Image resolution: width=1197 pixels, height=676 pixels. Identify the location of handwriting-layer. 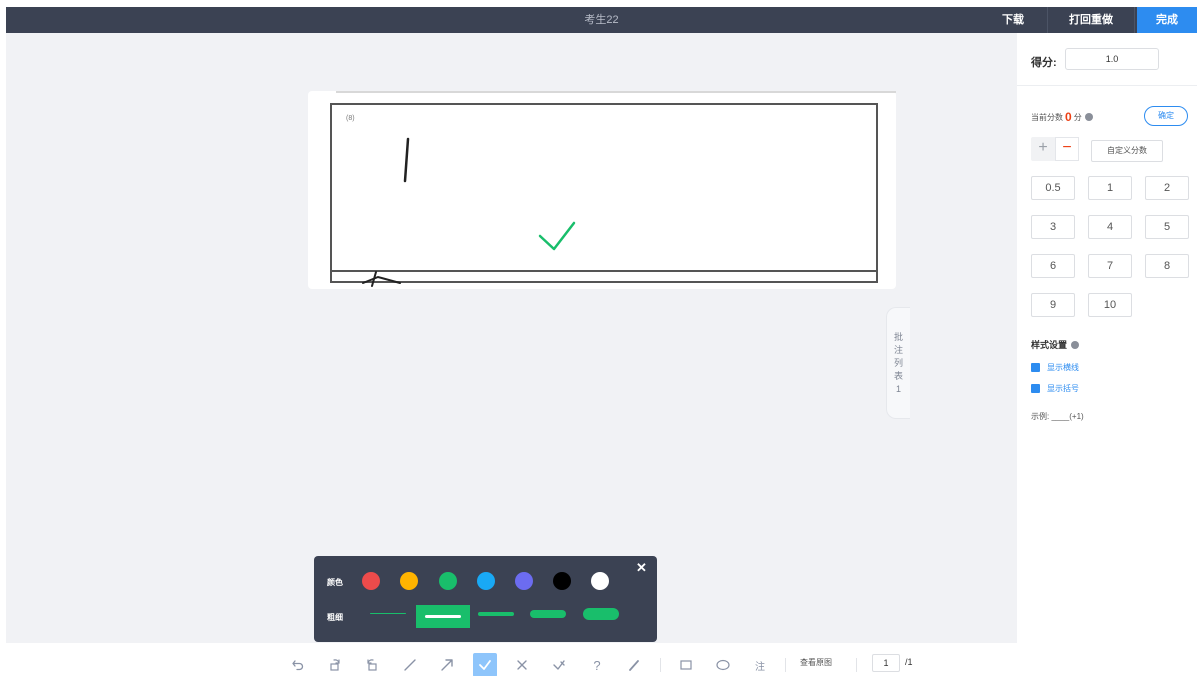
(469, 212).